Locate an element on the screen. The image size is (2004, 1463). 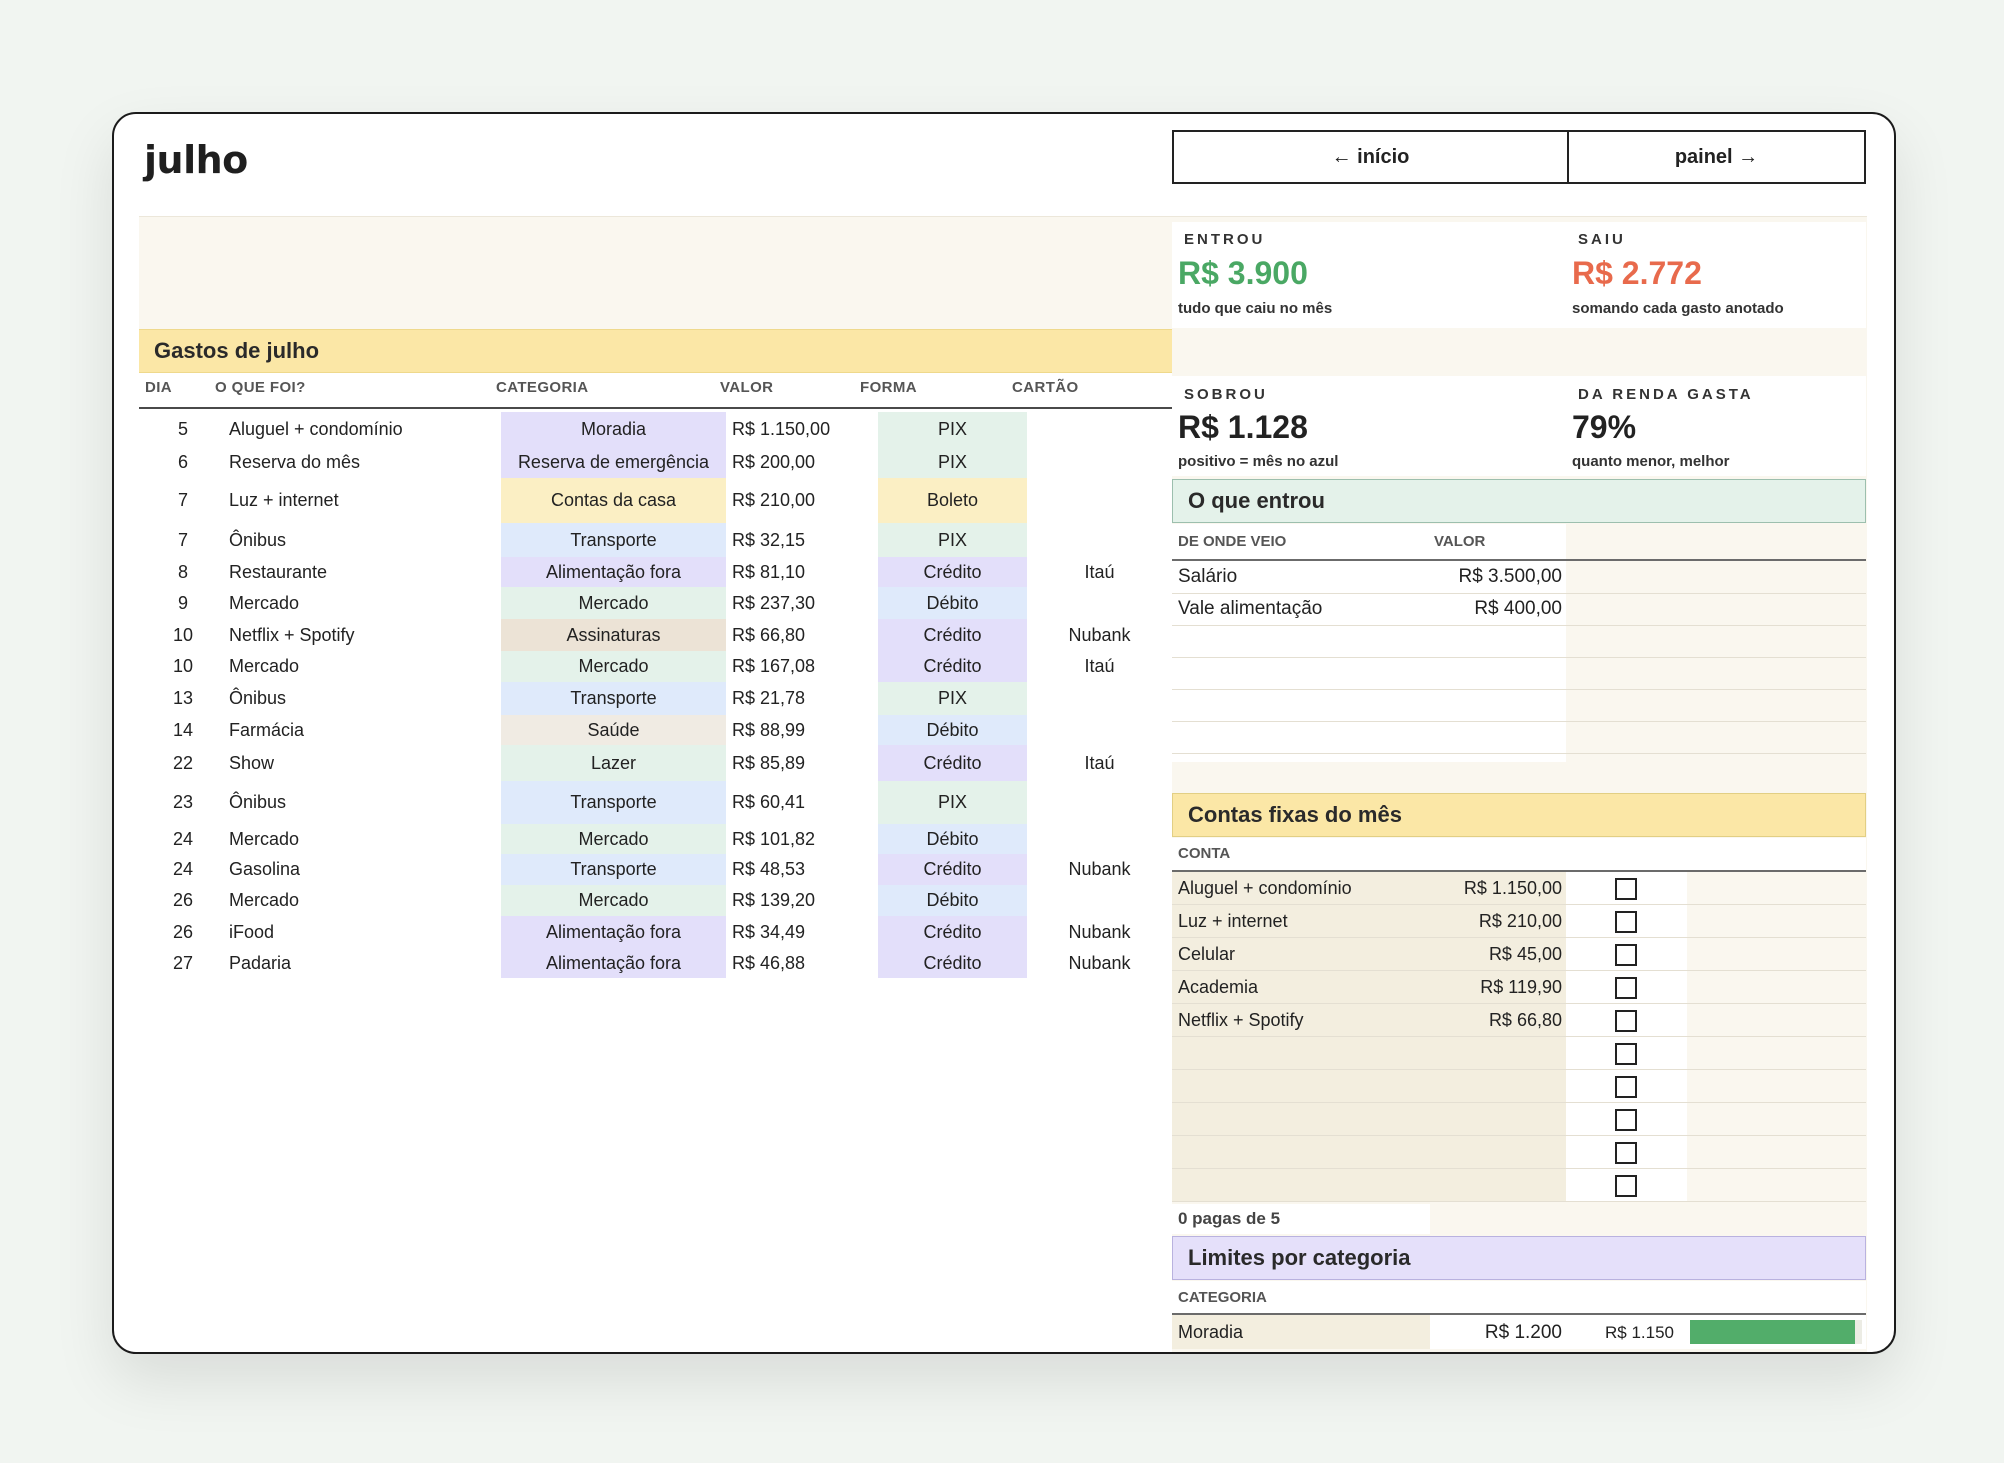
expense-category: Reserva de emergência is located at coordinates (613, 462).